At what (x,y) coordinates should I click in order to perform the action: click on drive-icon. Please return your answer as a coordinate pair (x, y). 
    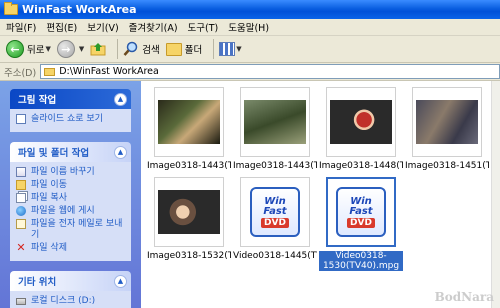
    Looking at the image, I should click on (21, 301).